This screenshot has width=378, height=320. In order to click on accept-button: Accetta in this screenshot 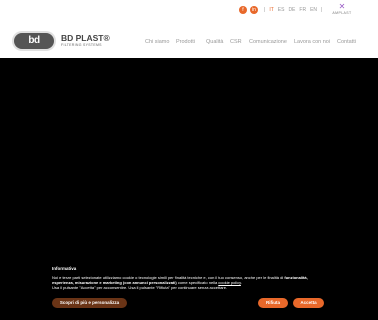, I will do `click(308, 303)`.